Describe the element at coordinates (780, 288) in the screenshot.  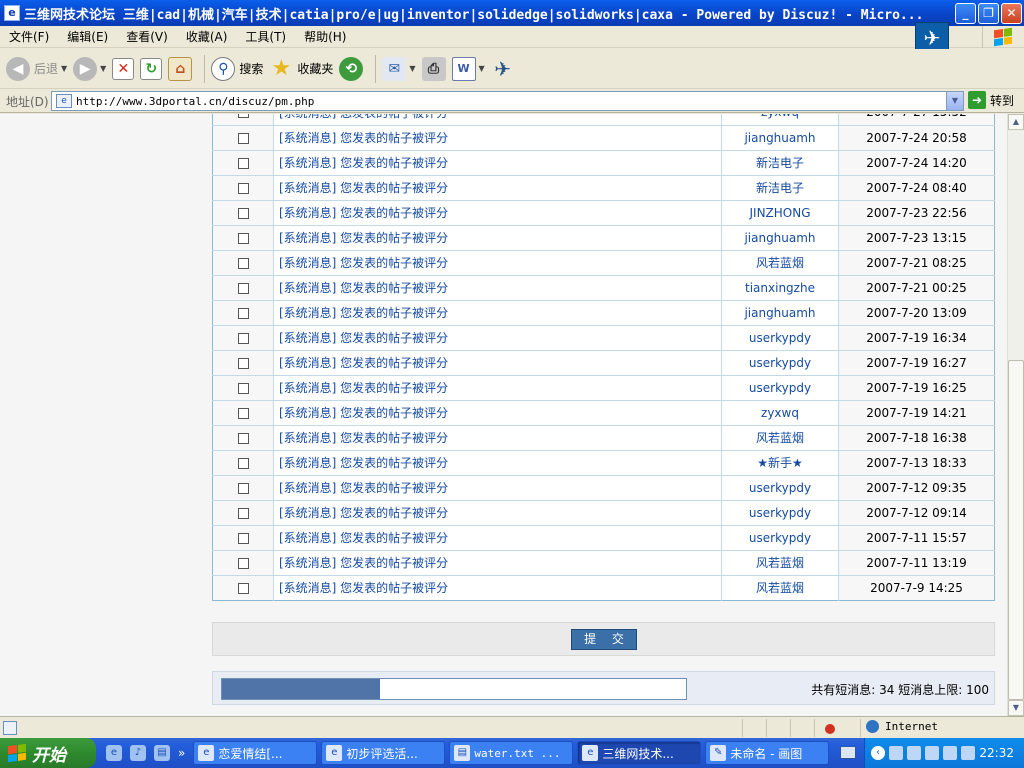
I see `message-sender: tianxingzhe` at that location.